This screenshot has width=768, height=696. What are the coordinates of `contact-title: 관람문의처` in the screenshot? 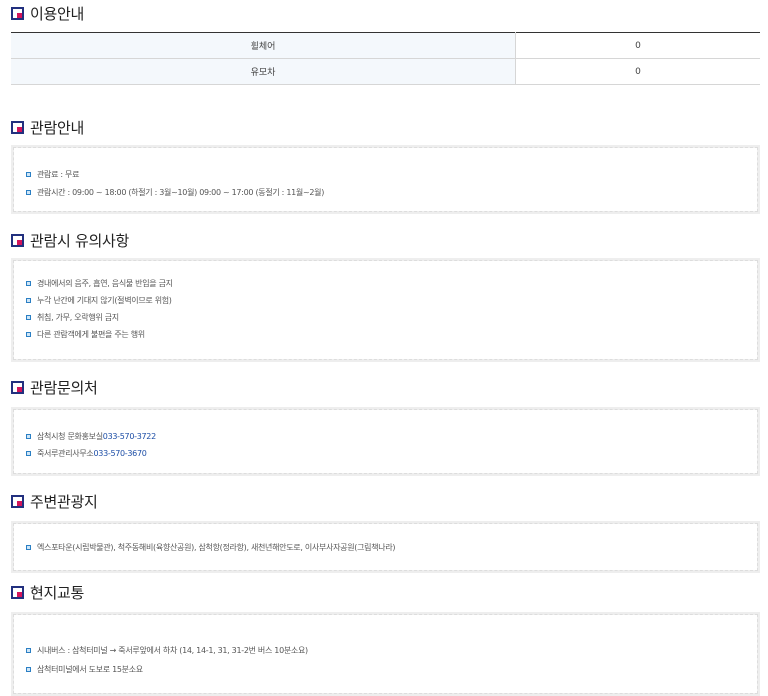 It's located at (64, 387).